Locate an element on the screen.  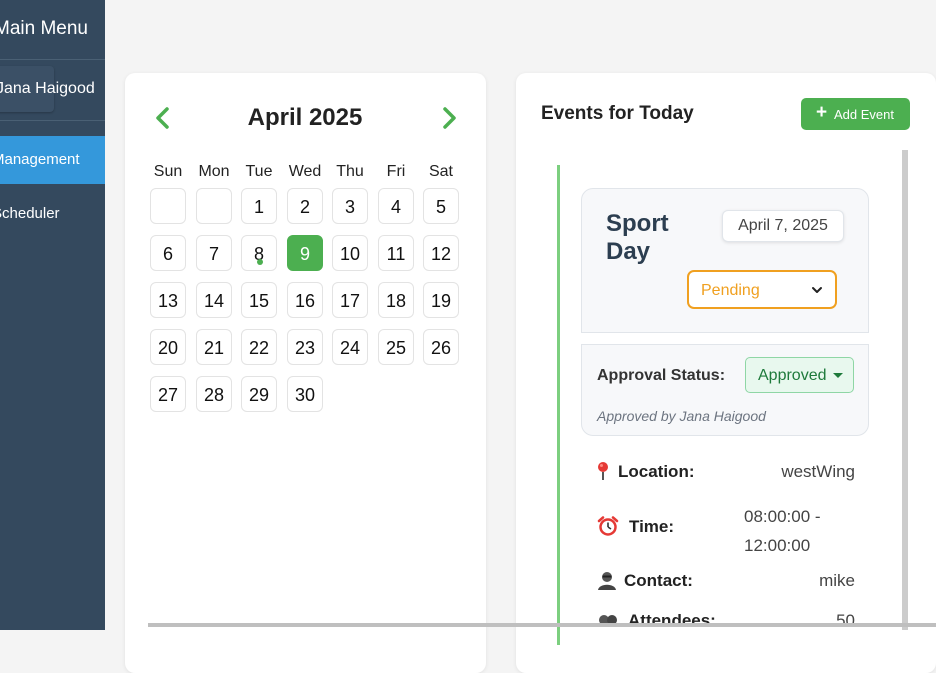
calendar-day-number: 7 is located at coordinates (213, 254).